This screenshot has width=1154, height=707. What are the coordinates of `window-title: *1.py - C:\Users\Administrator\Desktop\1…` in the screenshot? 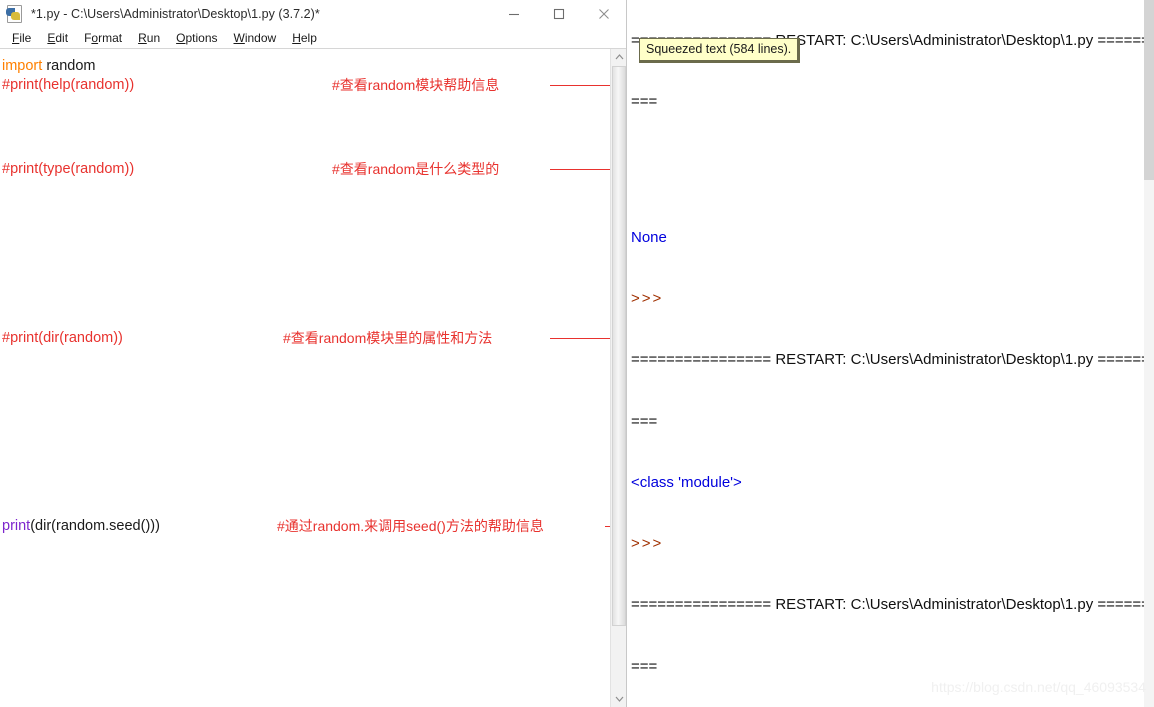 It's located at (175, 14).